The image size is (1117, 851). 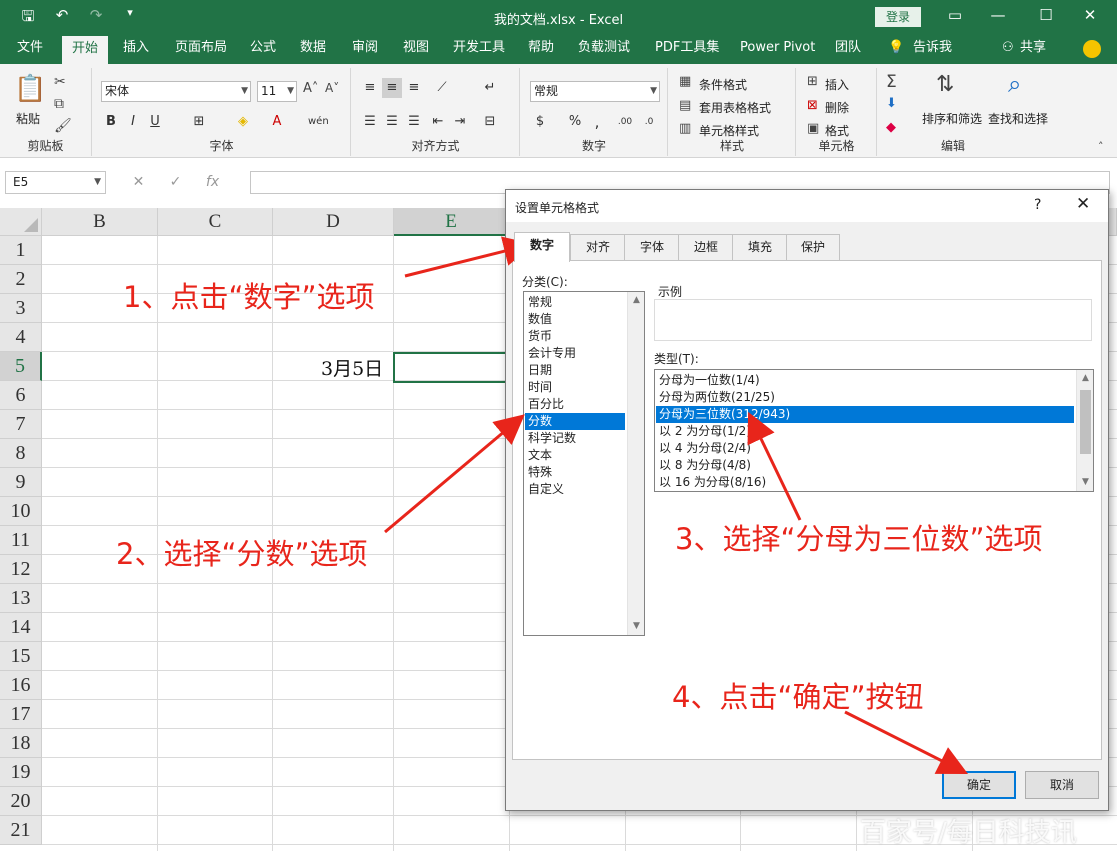 What do you see at coordinates (968, 833) in the screenshot?
I see `watermark: 百家号/每日科技讯` at bounding box center [968, 833].